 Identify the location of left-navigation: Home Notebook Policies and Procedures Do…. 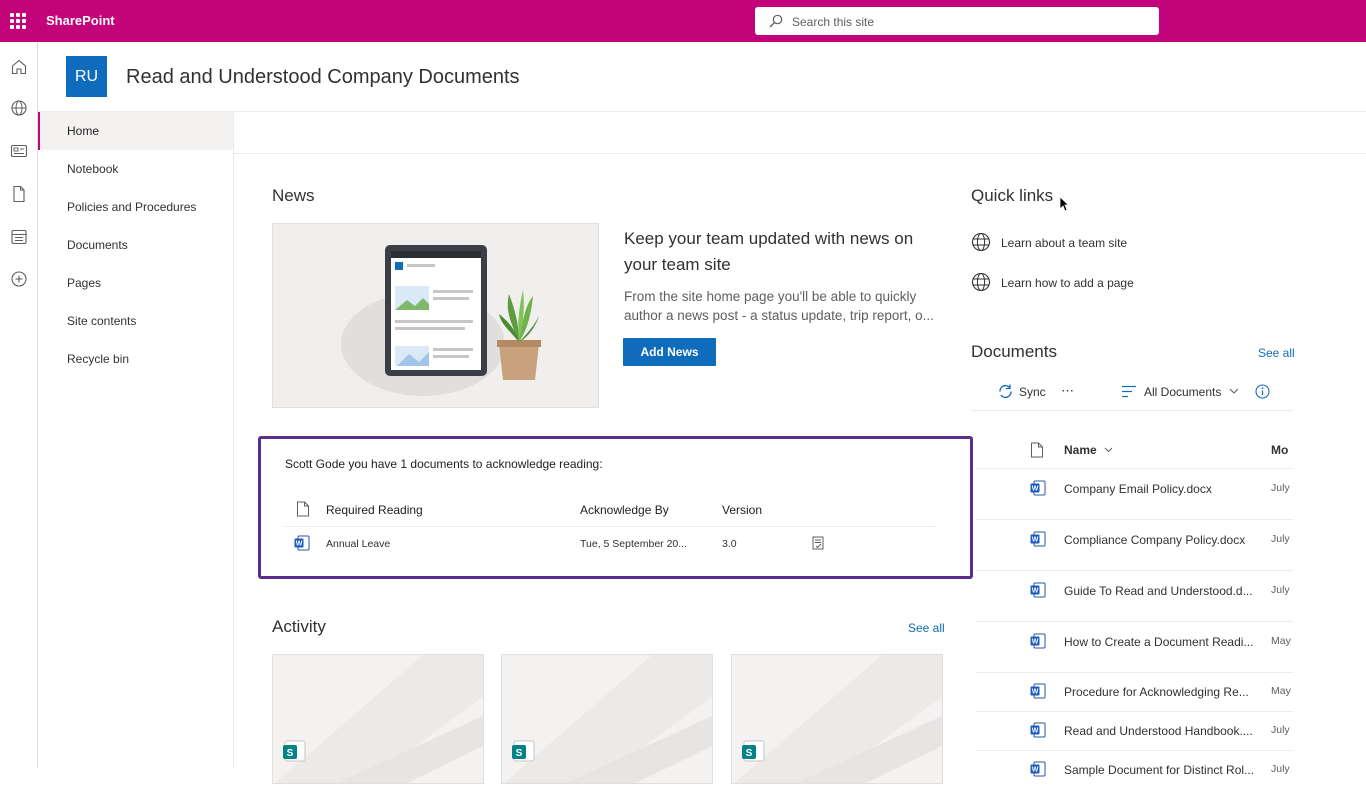
(136, 440).